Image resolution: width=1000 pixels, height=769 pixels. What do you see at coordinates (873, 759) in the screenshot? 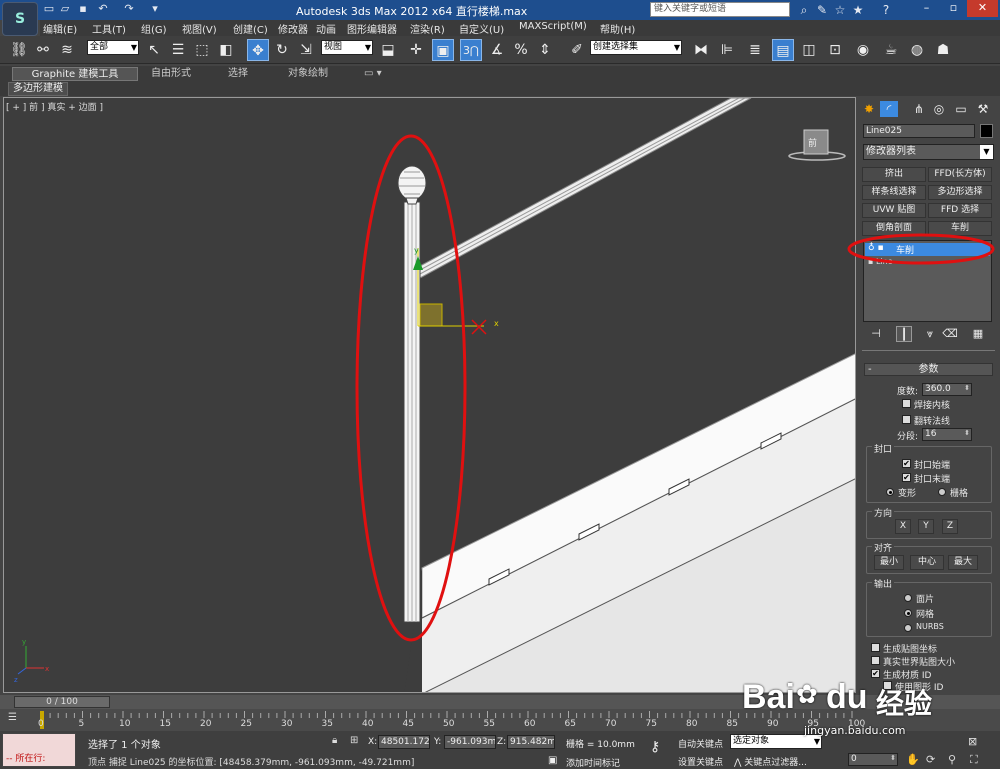
I see `current-frame-spinner: 0 ⬍` at bounding box center [873, 759].